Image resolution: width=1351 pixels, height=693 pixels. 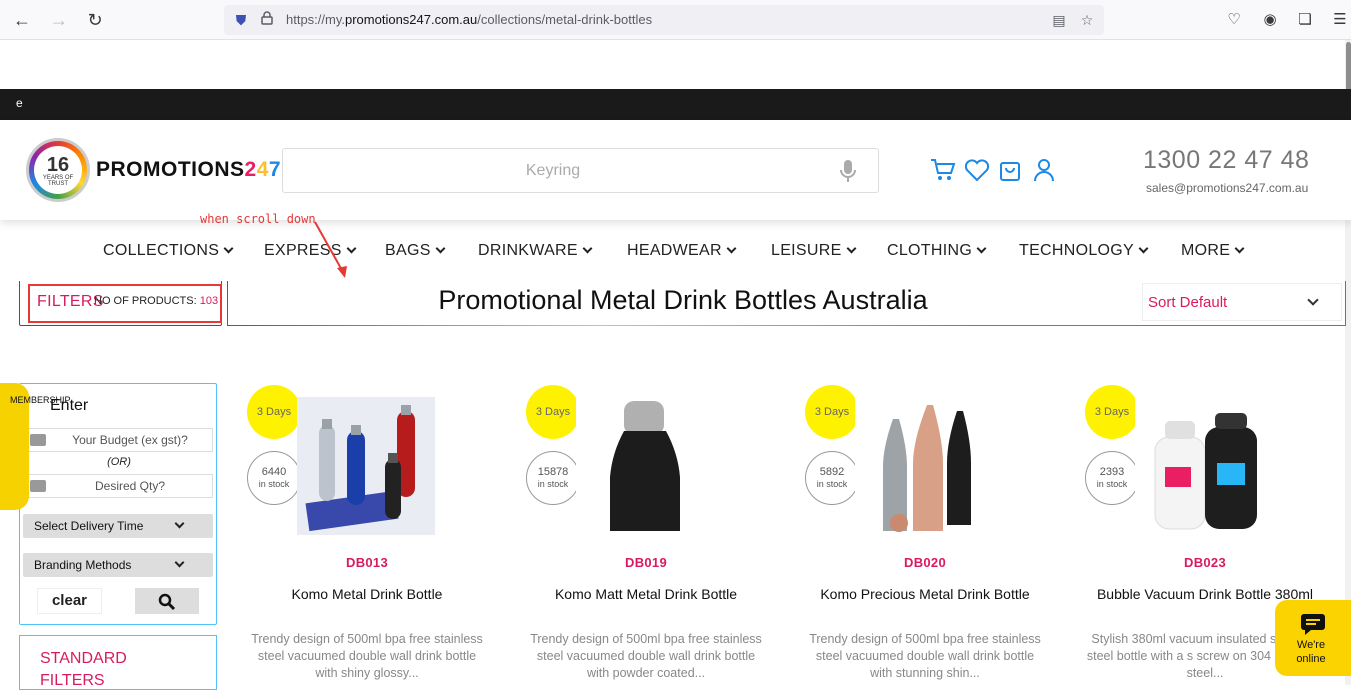 I want to click on logo-badge: 16 YEARS OF TRUST, so click(x=58, y=170).